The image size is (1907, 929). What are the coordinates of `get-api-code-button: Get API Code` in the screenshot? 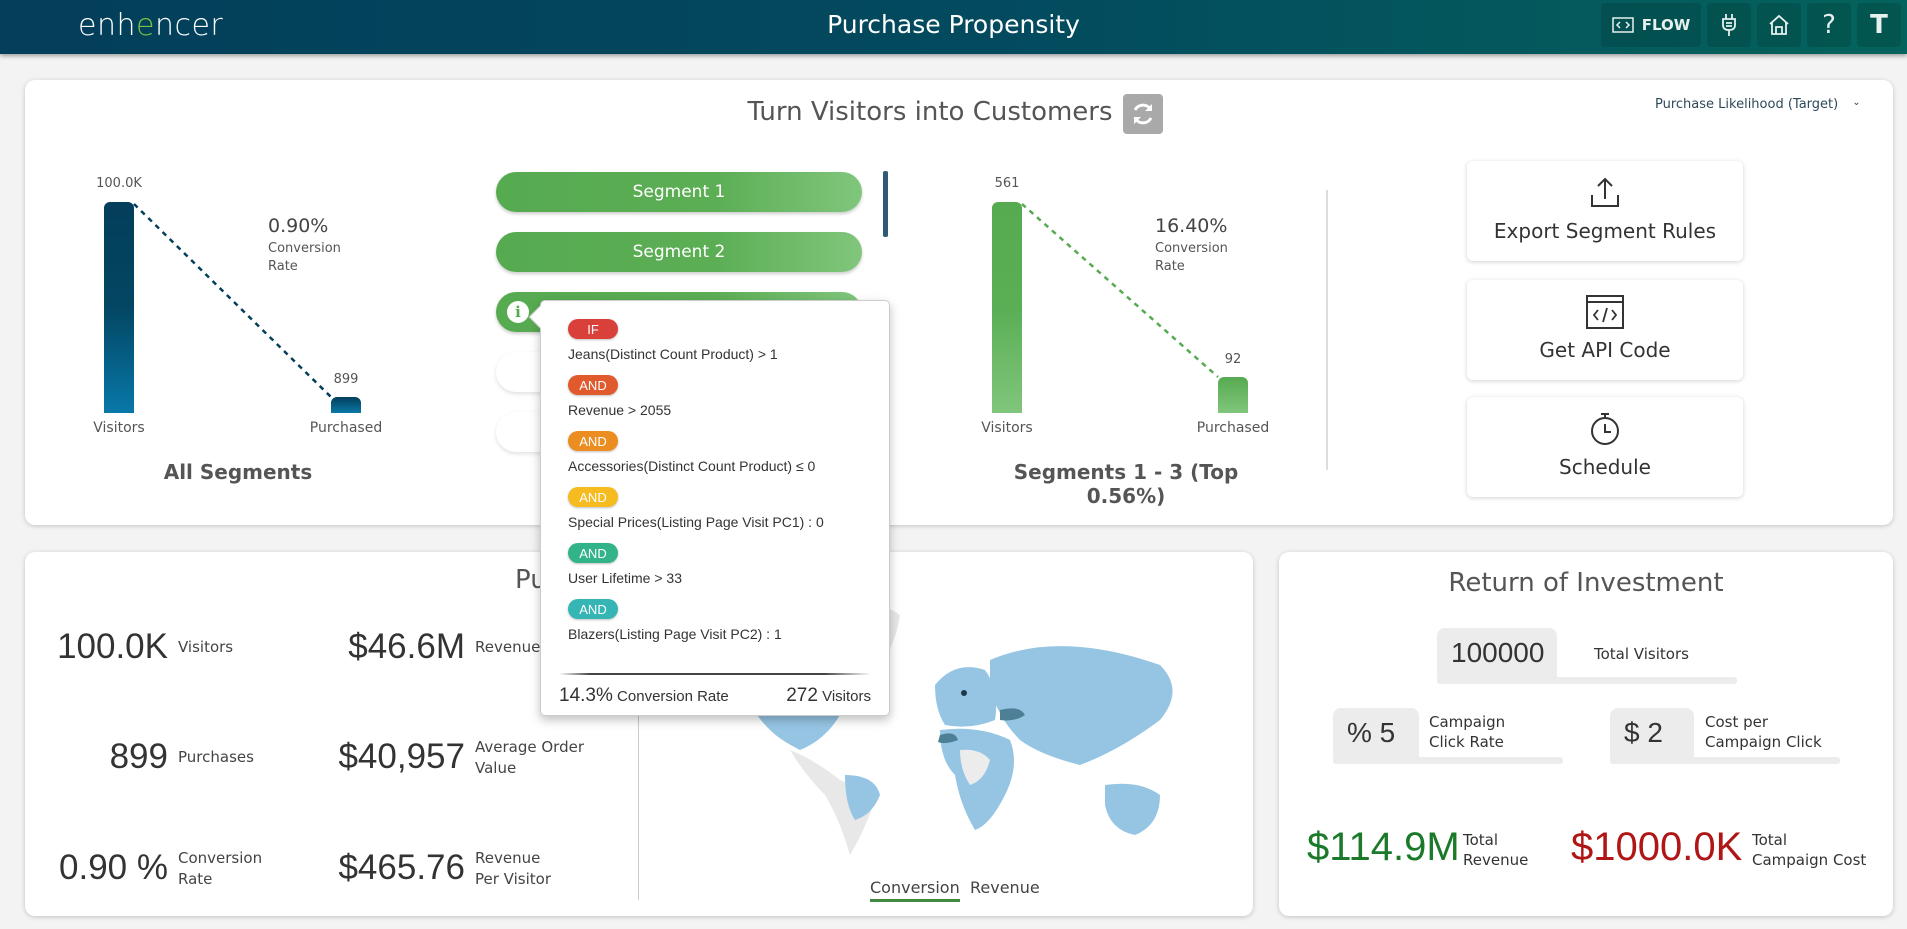 It's located at (1605, 330).